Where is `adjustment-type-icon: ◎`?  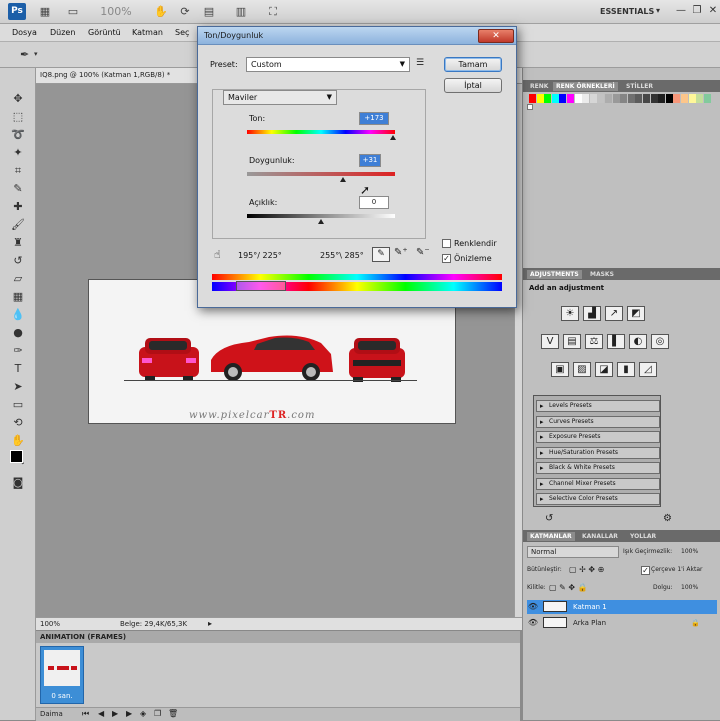
adjustment-type-icon: ◎ is located at coordinates (660, 341).